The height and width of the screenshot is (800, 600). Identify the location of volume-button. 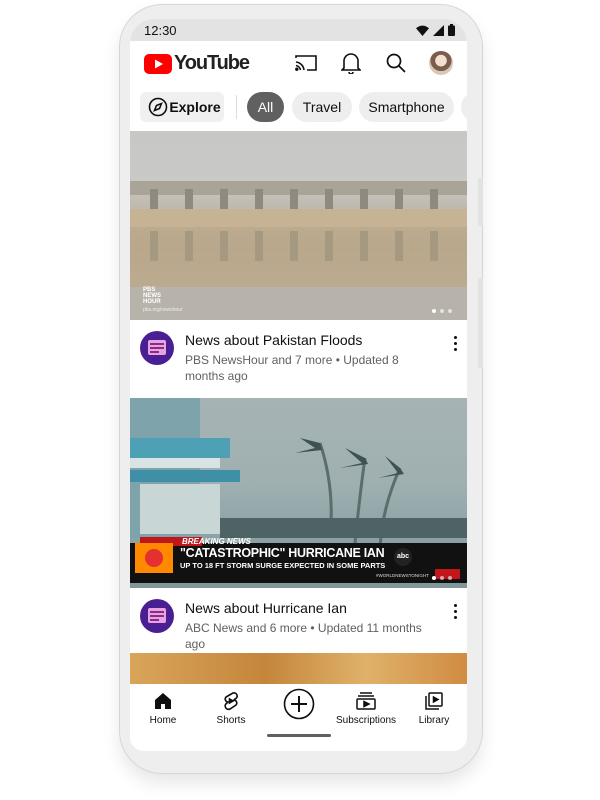
(480, 202).